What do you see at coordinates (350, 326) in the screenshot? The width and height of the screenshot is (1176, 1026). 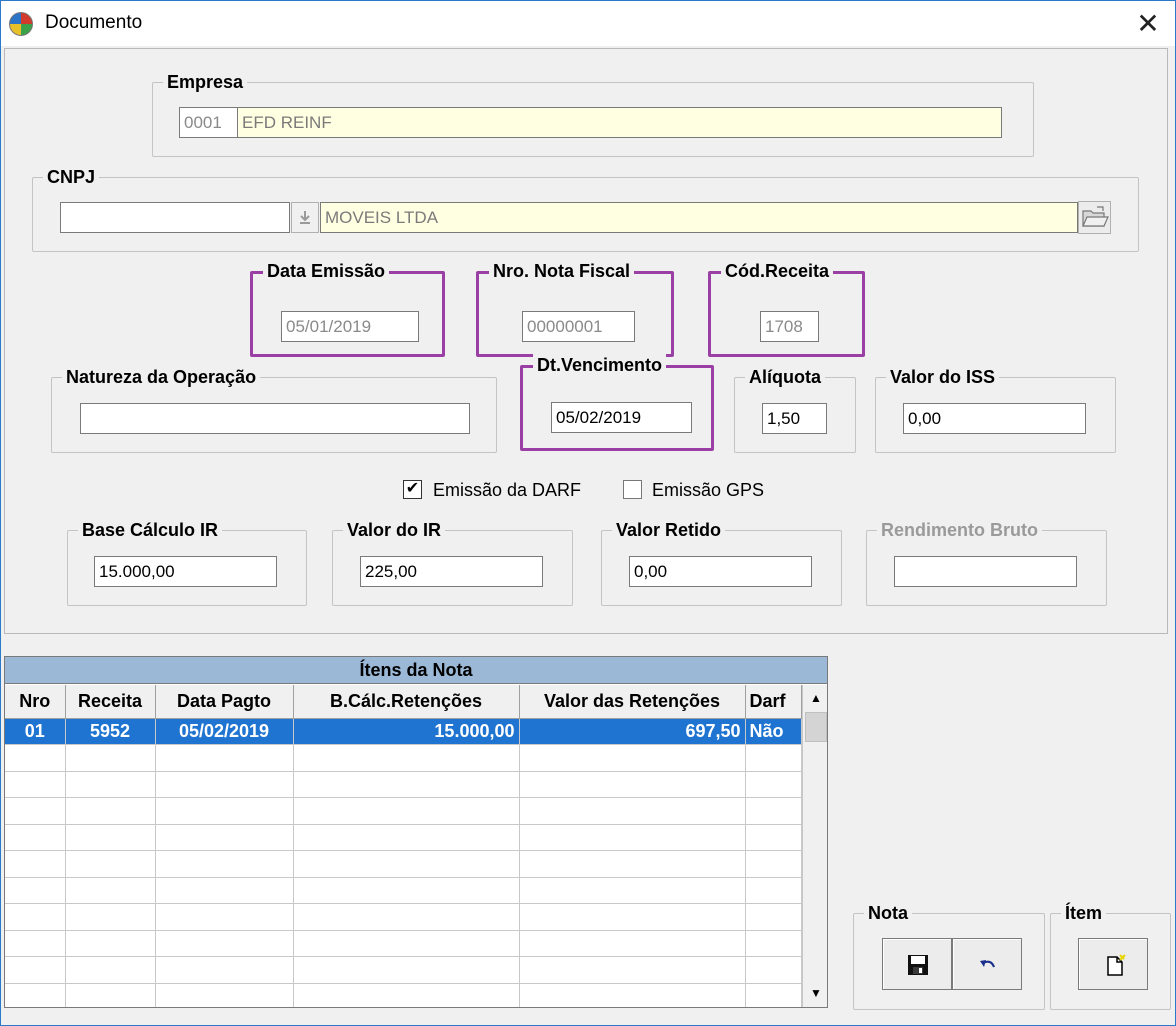 I see `data-emissao-field: 05/01/2019` at bounding box center [350, 326].